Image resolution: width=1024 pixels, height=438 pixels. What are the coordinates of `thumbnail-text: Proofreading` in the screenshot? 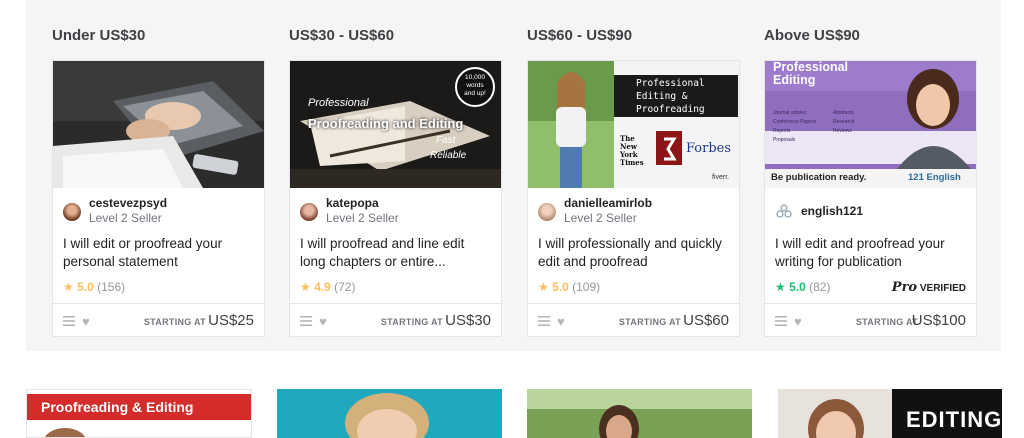 It's located at (670, 109).